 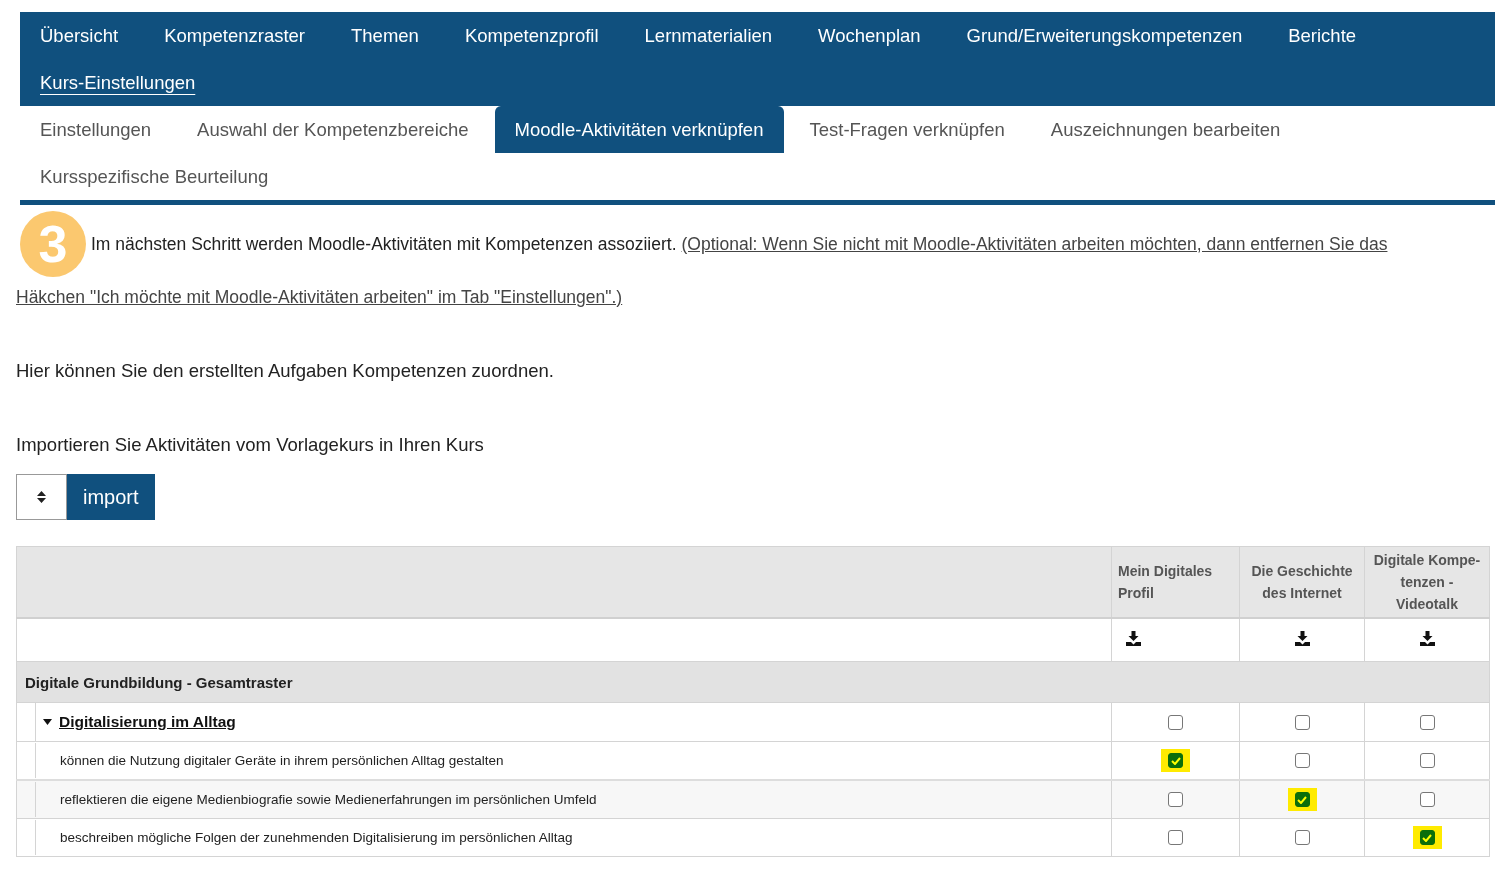 What do you see at coordinates (573, 760) in the screenshot?
I see `descriptor-text: können die Nutzung digitaler Geräte in ihrem persönlichen Alltag gestalten` at bounding box center [573, 760].